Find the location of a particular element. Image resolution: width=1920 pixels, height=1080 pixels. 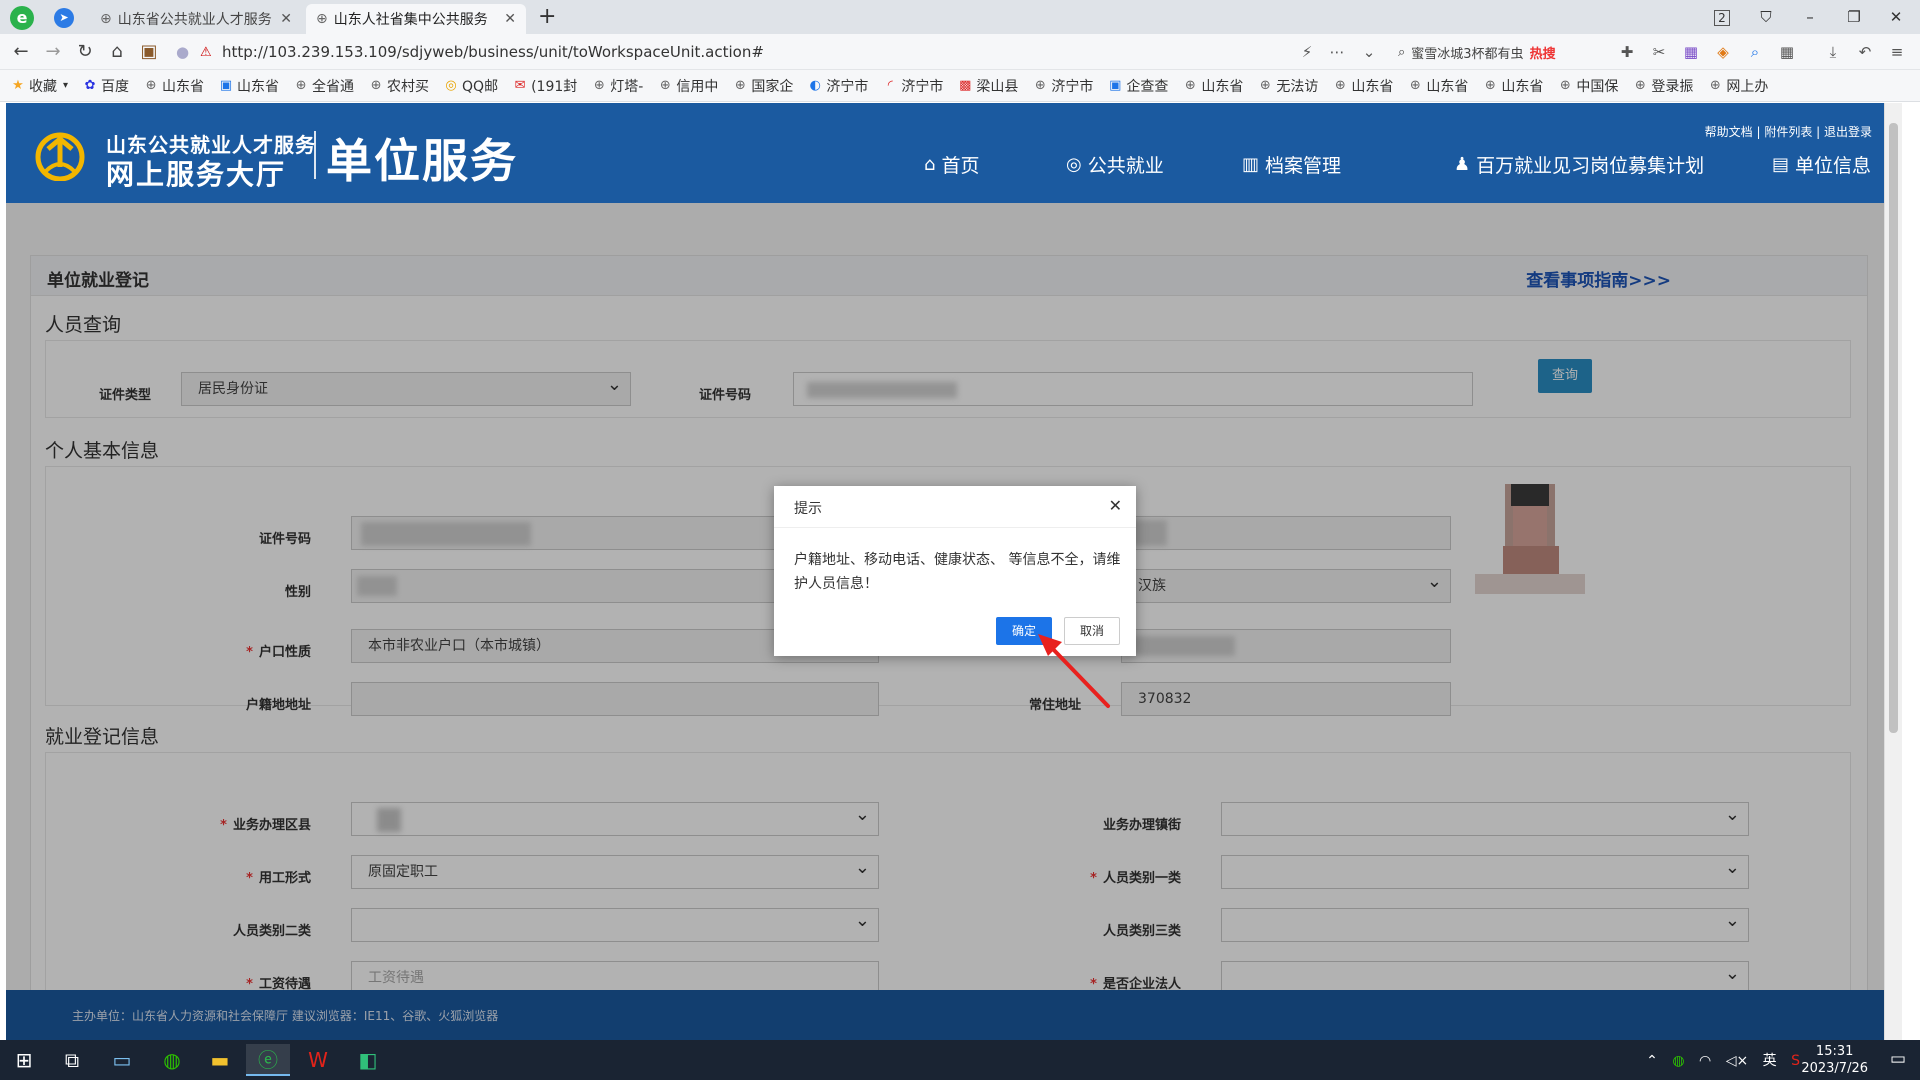

bookmark-label: 济宁市 is located at coordinates (922, 86).